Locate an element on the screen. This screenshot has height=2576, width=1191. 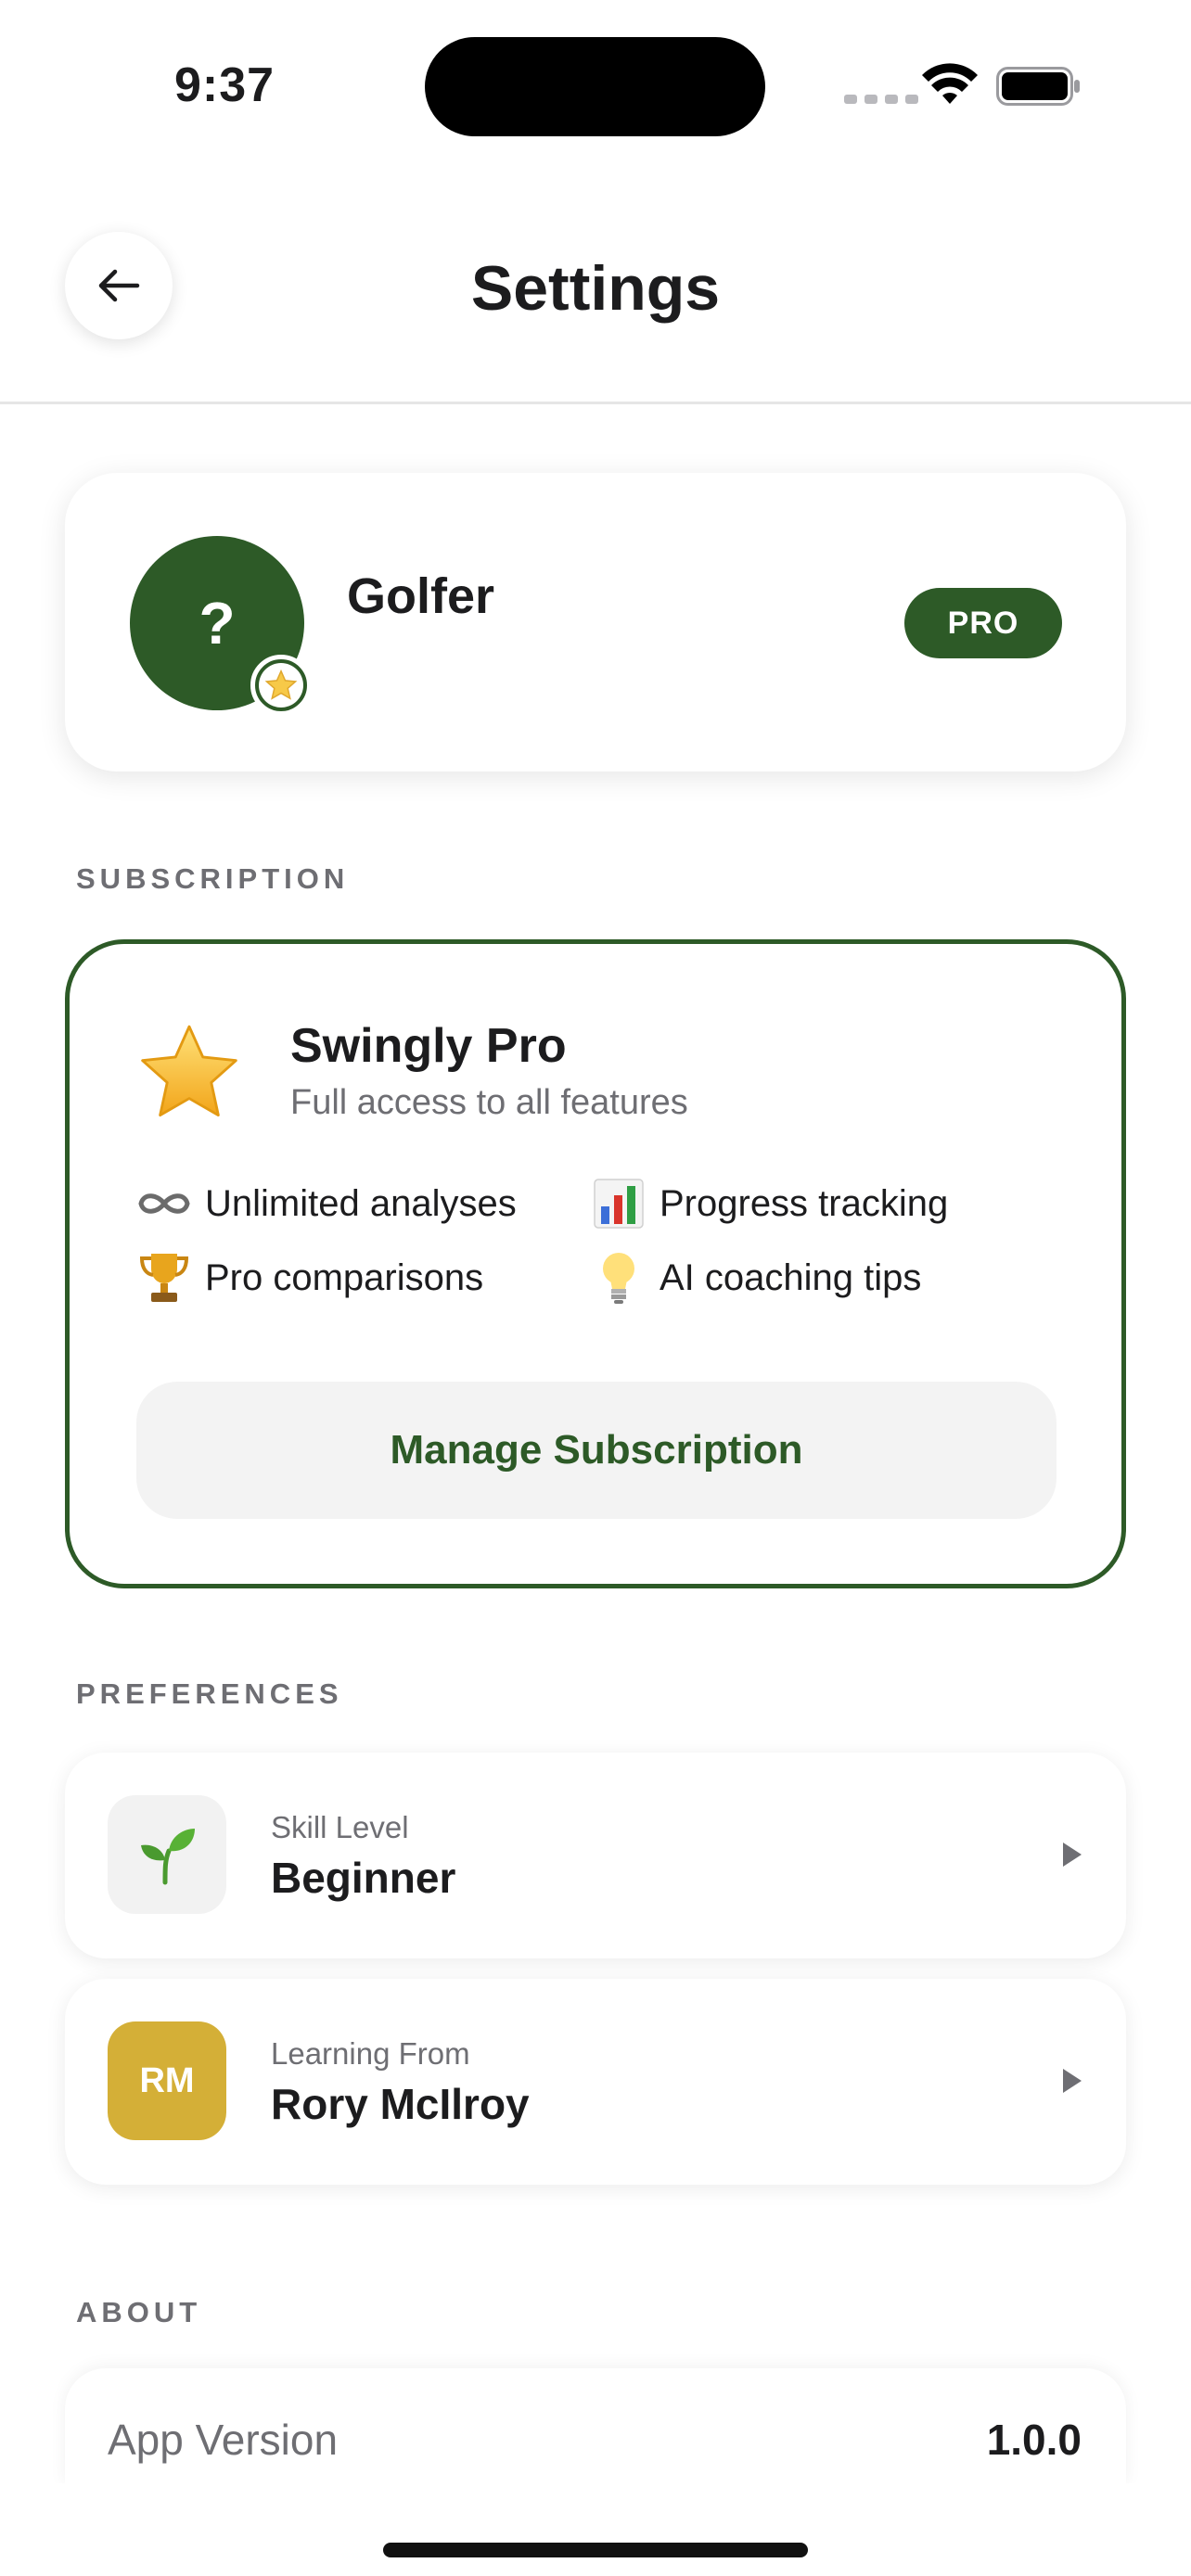
skill-level-label: Skill Level is located at coordinates (340, 1827).